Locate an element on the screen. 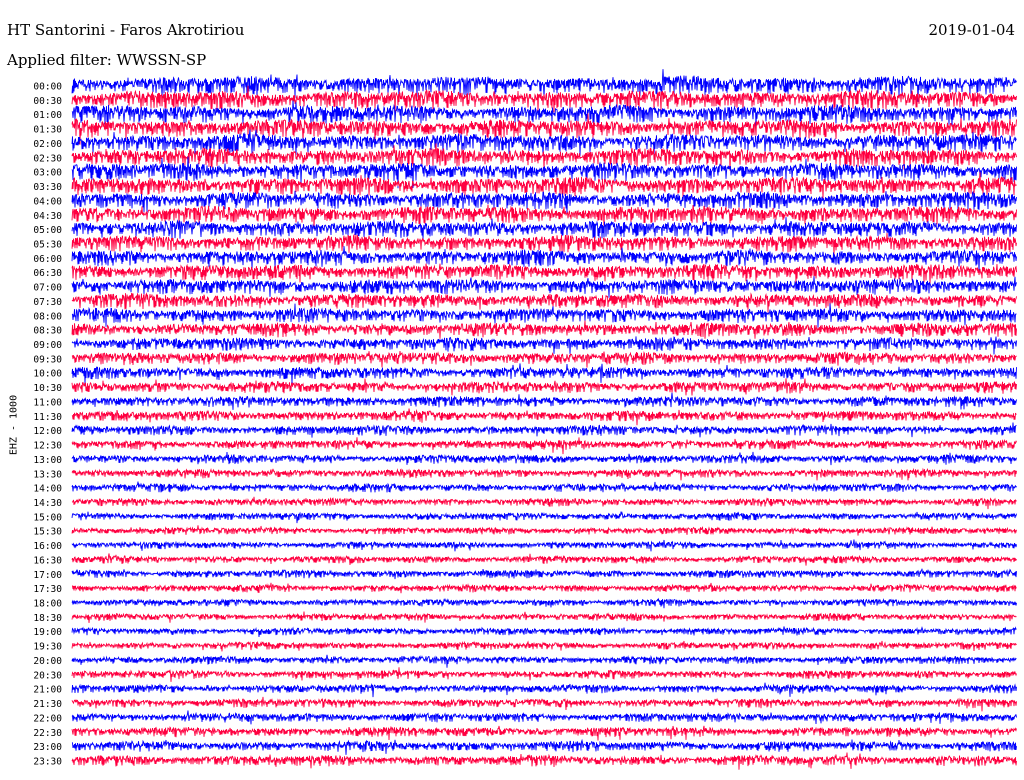 The height and width of the screenshot is (780, 1024). row-time-label: 09:00 is located at coordinates (47, 345).